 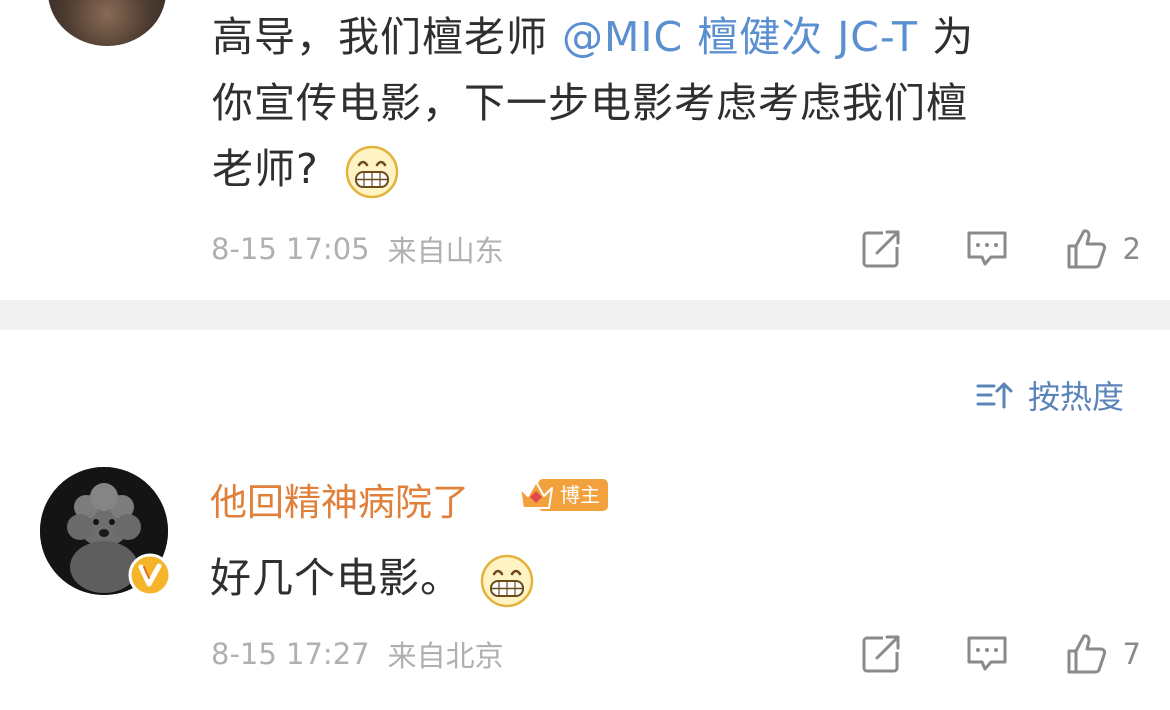 I want to click on comment-text: 好几个电影。, so click(x=336, y=578).